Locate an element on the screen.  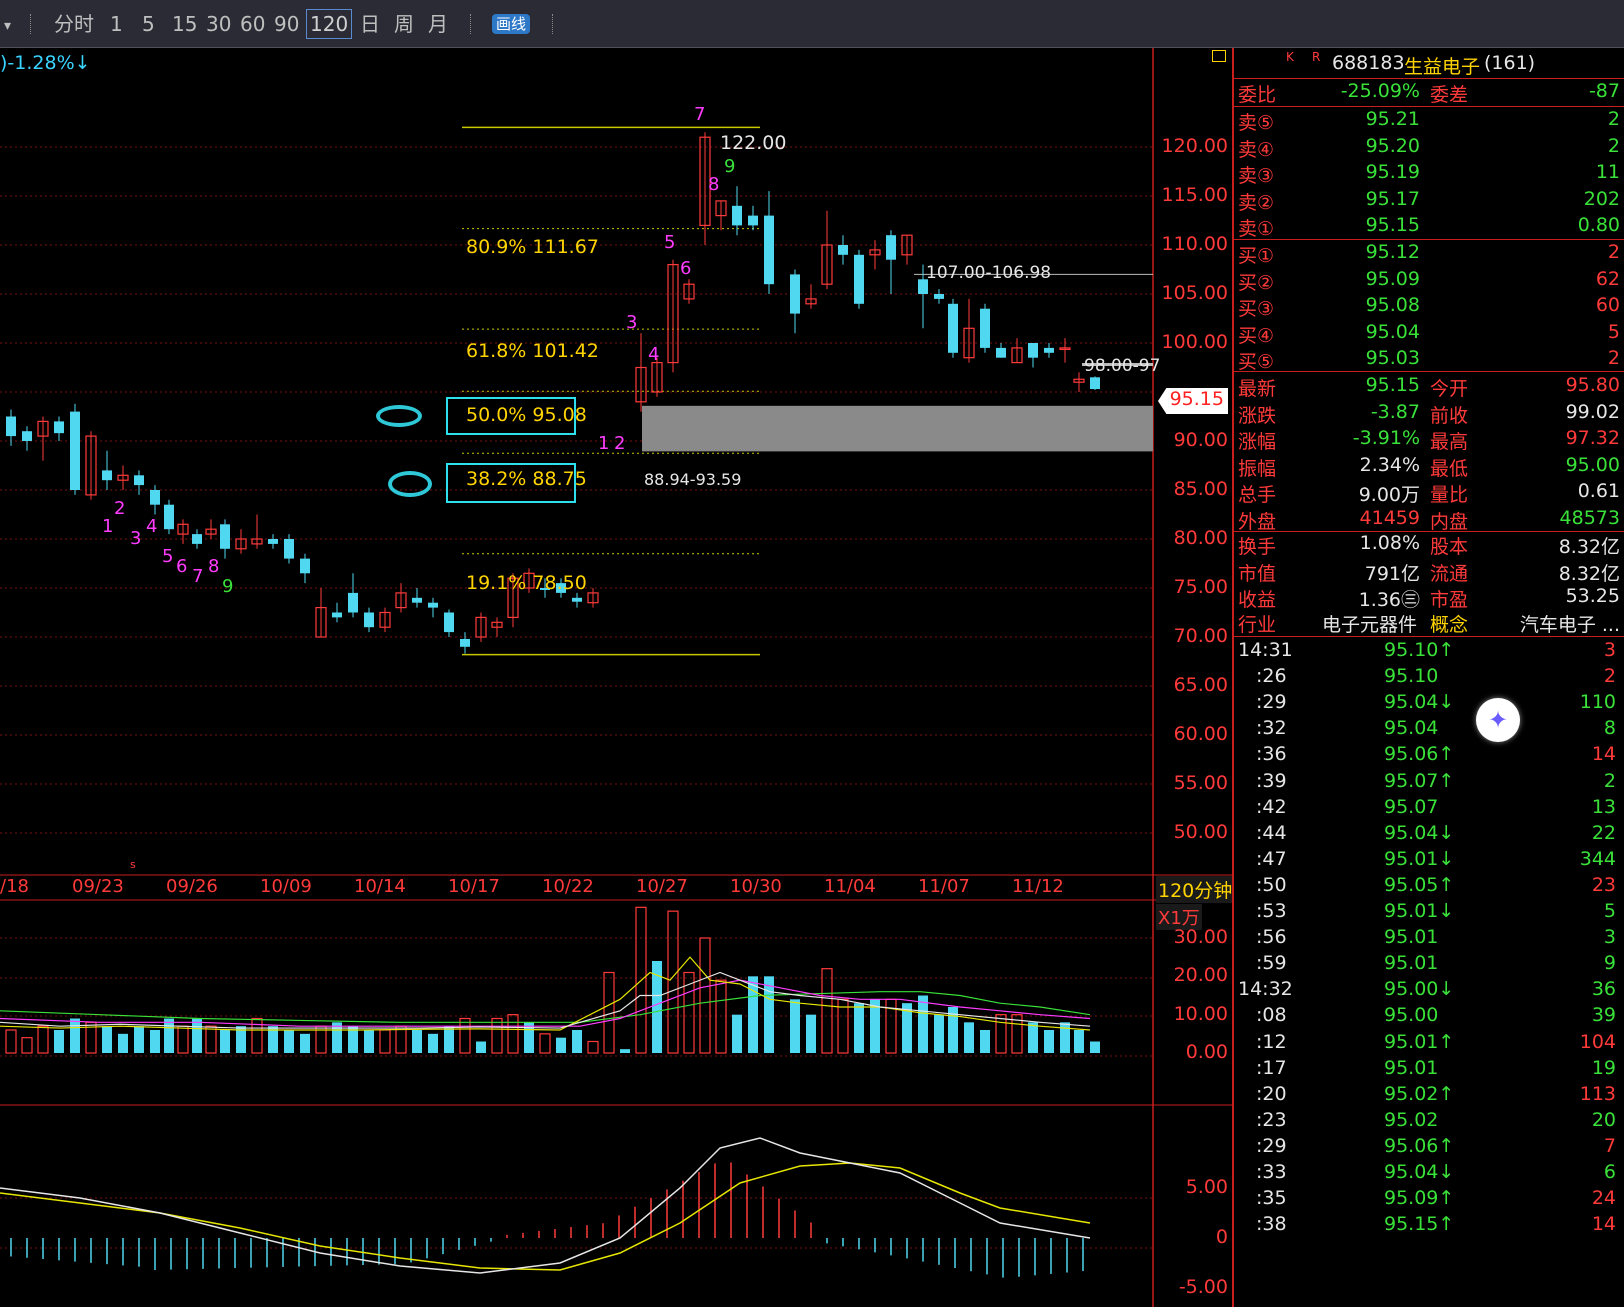
tick-row: :53 95.01↓ 5 is located at coordinates (1429, 913).